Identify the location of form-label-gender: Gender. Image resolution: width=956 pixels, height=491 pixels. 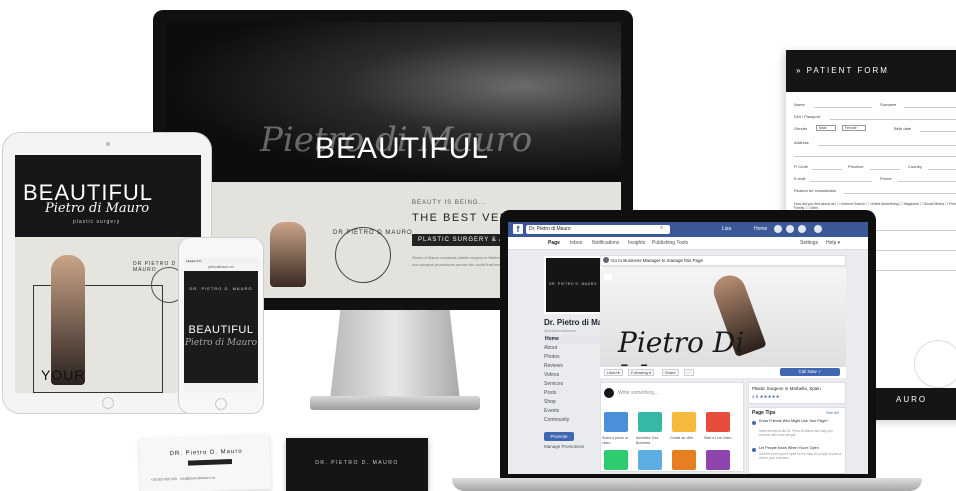
(801, 128).